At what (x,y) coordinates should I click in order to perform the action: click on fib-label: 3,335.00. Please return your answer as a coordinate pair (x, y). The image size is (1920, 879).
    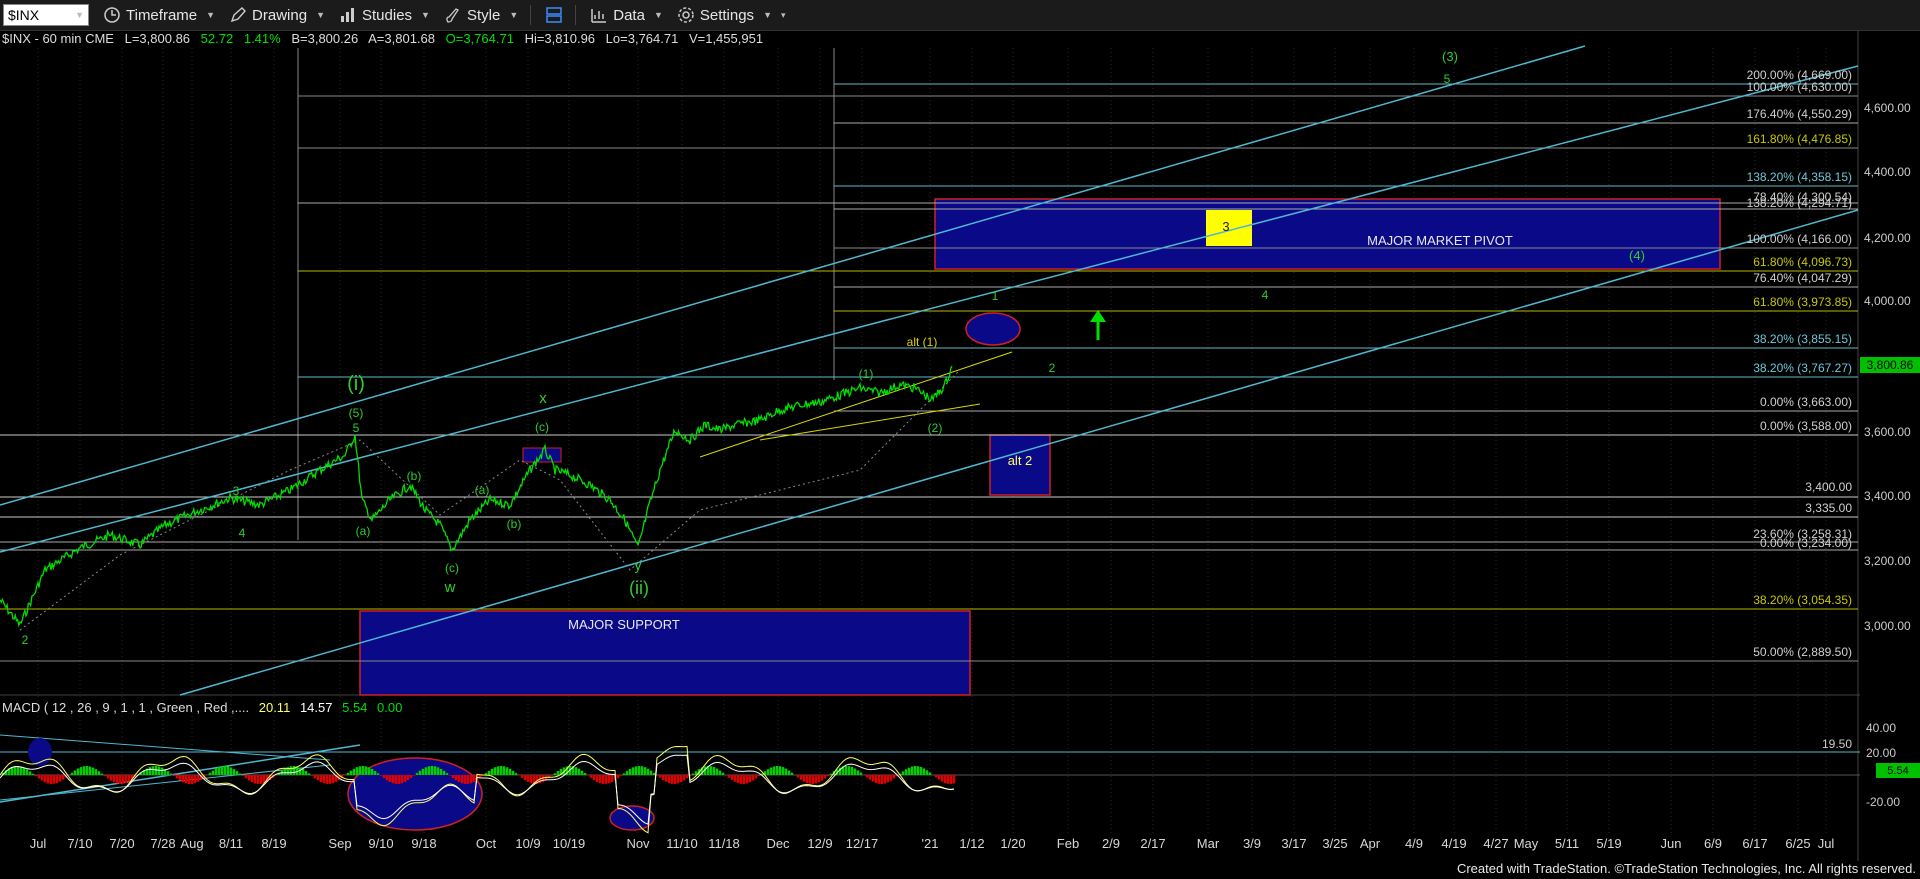
    Looking at the image, I should click on (1828, 508).